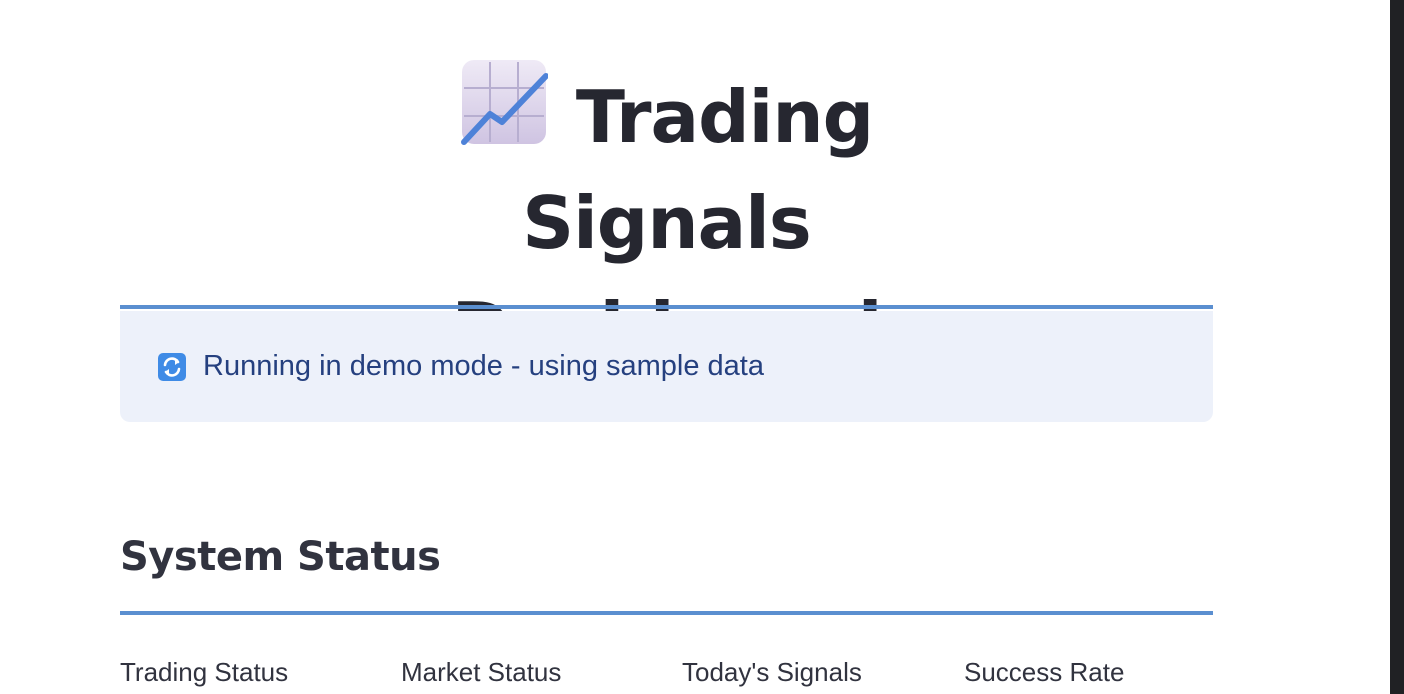 This screenshot has width=1404, height=694. What do you see at coordinates (204, 672) in the screenshot?
I see `metric-label-trading-status: Trading Status` at bounding box center [204, 672].